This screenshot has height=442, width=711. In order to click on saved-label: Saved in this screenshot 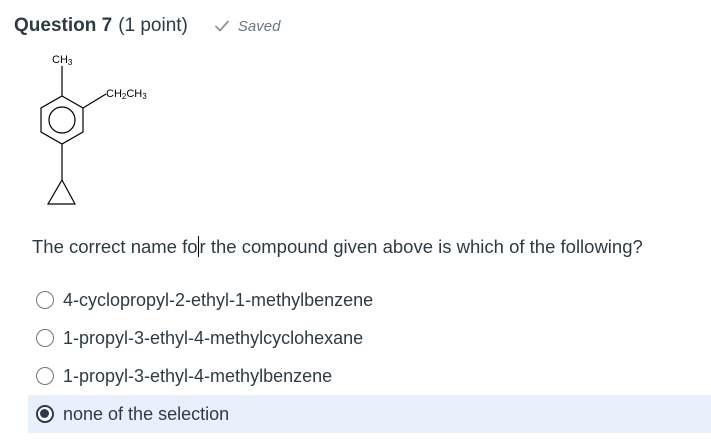, I will do `click(259, 26)`.